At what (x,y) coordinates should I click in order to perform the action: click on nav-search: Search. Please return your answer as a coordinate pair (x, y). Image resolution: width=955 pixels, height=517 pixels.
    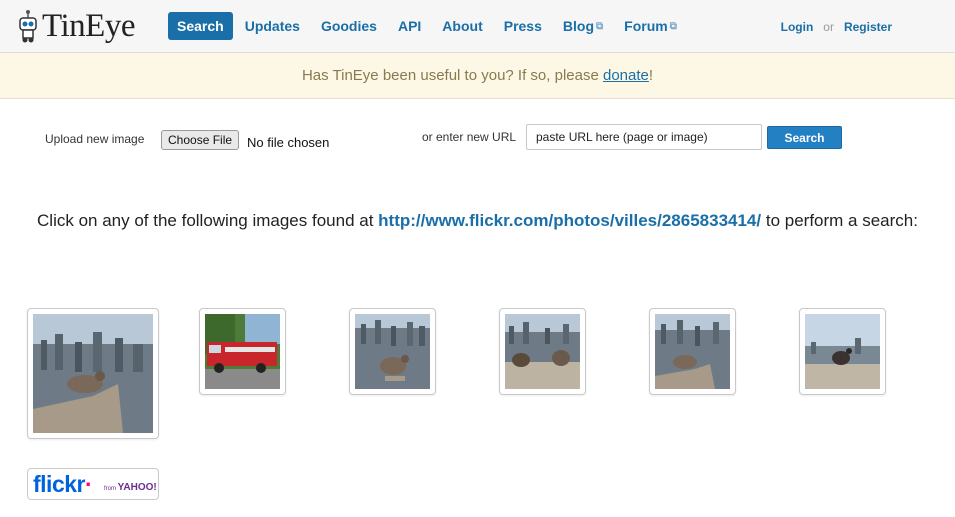
    Looking at the image, I should click on (200, 26).